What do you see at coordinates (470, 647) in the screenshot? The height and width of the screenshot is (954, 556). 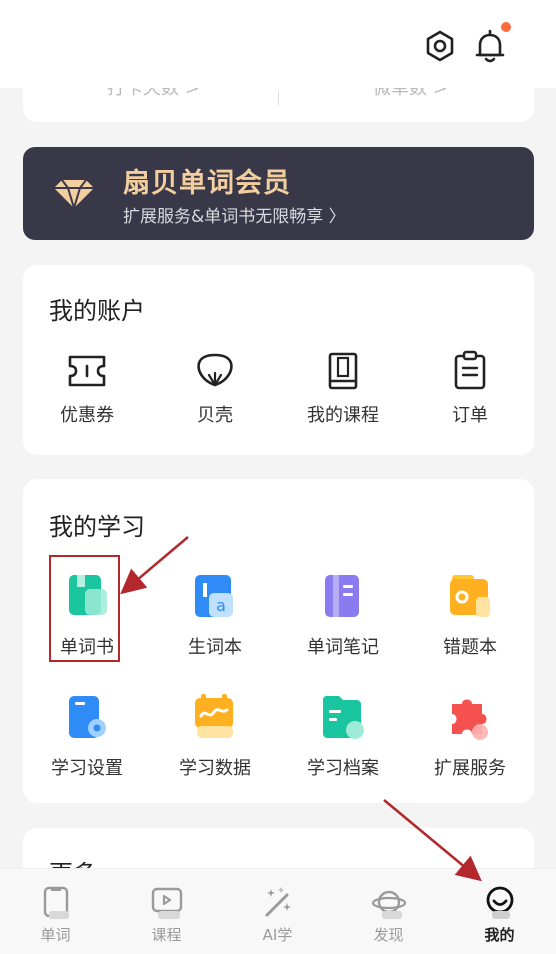 I see `mistakes-book-label: 错题本` at bounding box center [470, 647].